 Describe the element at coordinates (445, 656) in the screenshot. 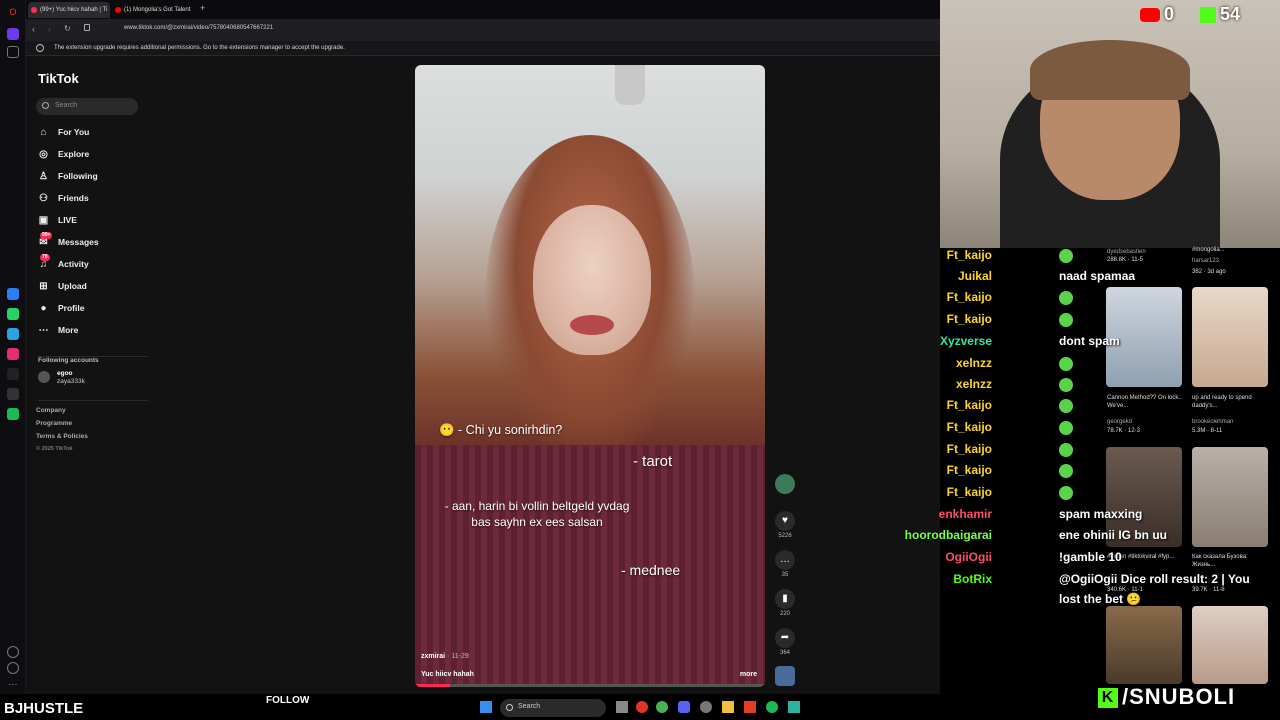

I see `video-author: zxmirai · 11-29` at that location.